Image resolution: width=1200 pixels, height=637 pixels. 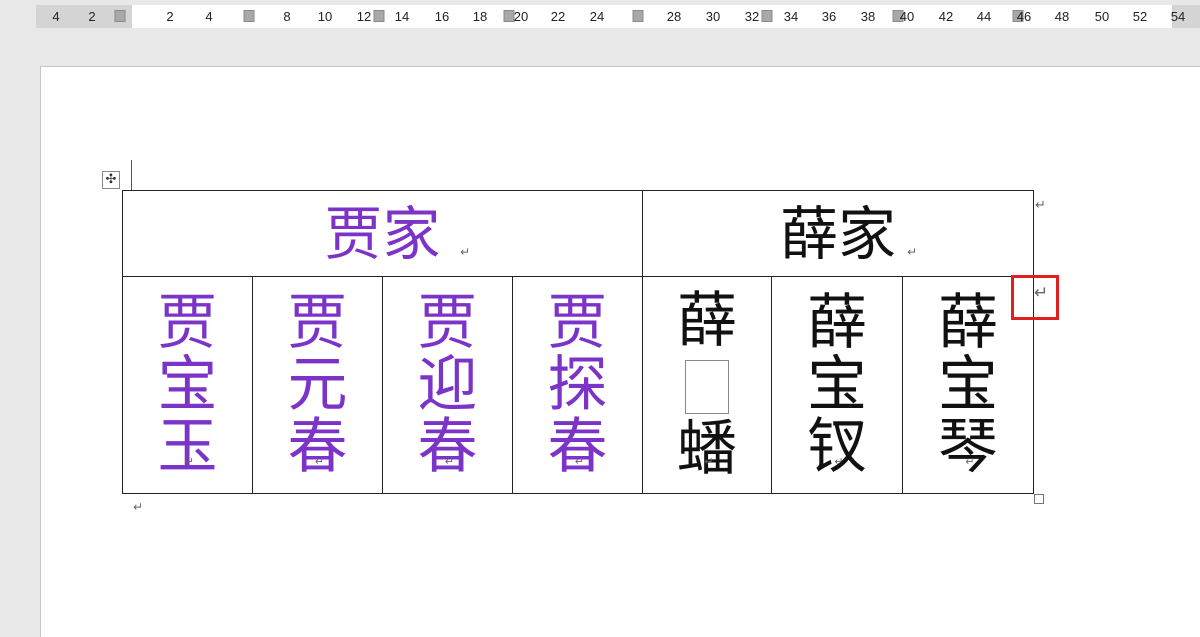 What do you see at coordinates (1039, 499) in the screenshot?
I see `table-resize-handle-icon` at bounding box center [1039, 499].